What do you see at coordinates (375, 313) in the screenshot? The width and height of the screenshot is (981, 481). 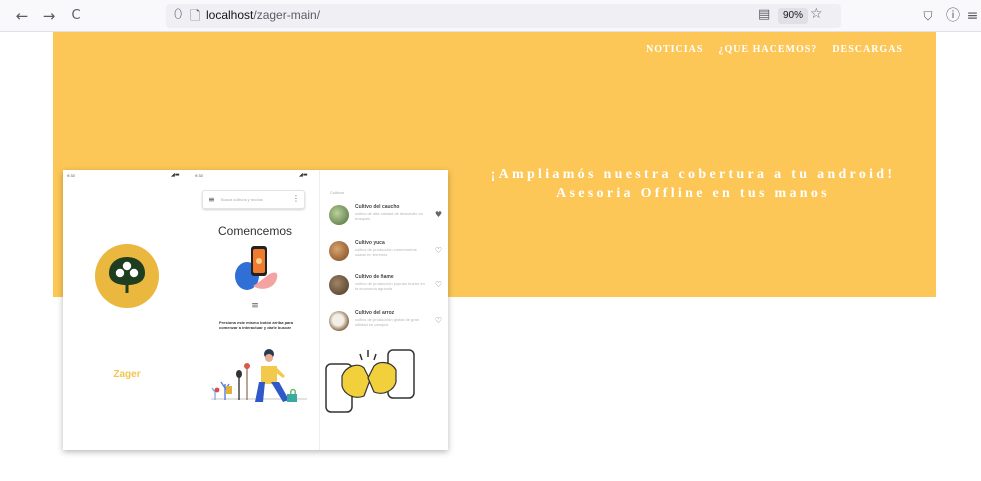 I see `item-title: Cultivo del arroz` at bounding box center [375, 313].